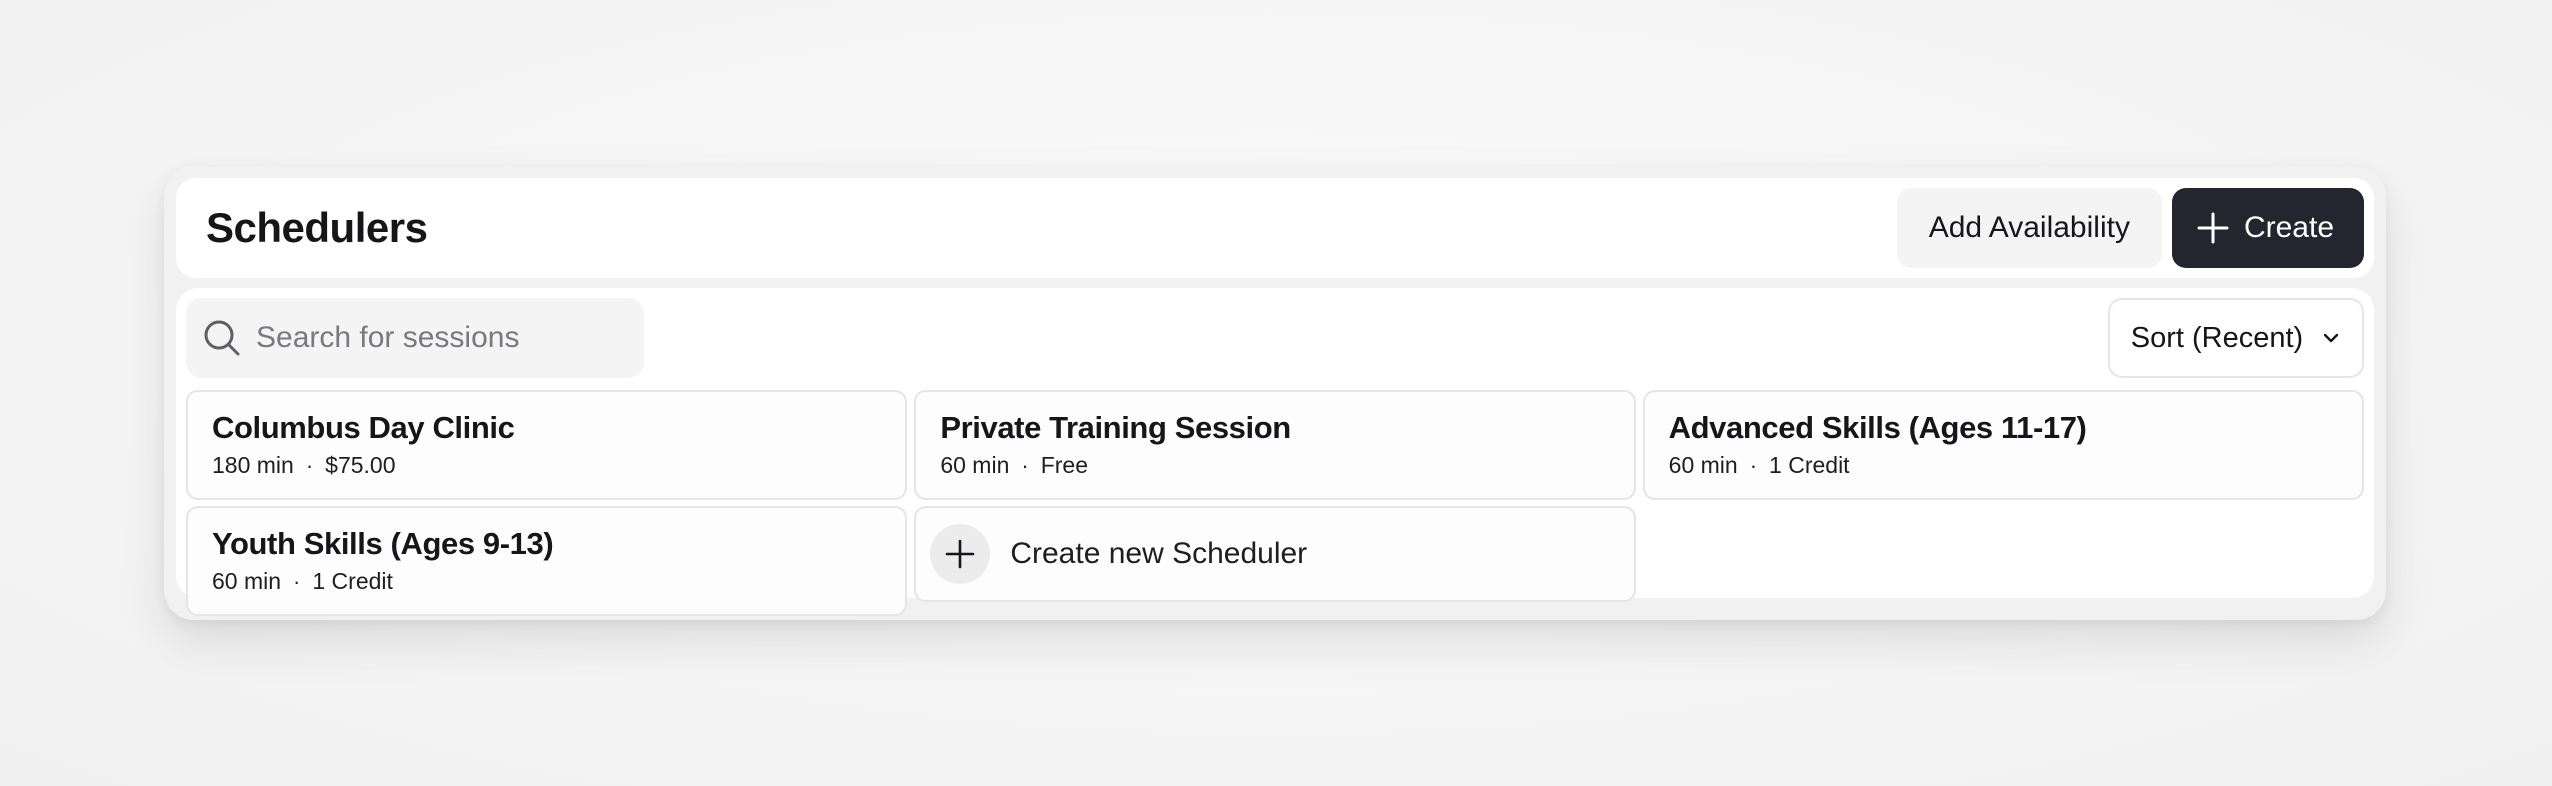  I want to click on create-new-scheduler-card: Create new Scheduler, so click(1275, 554).